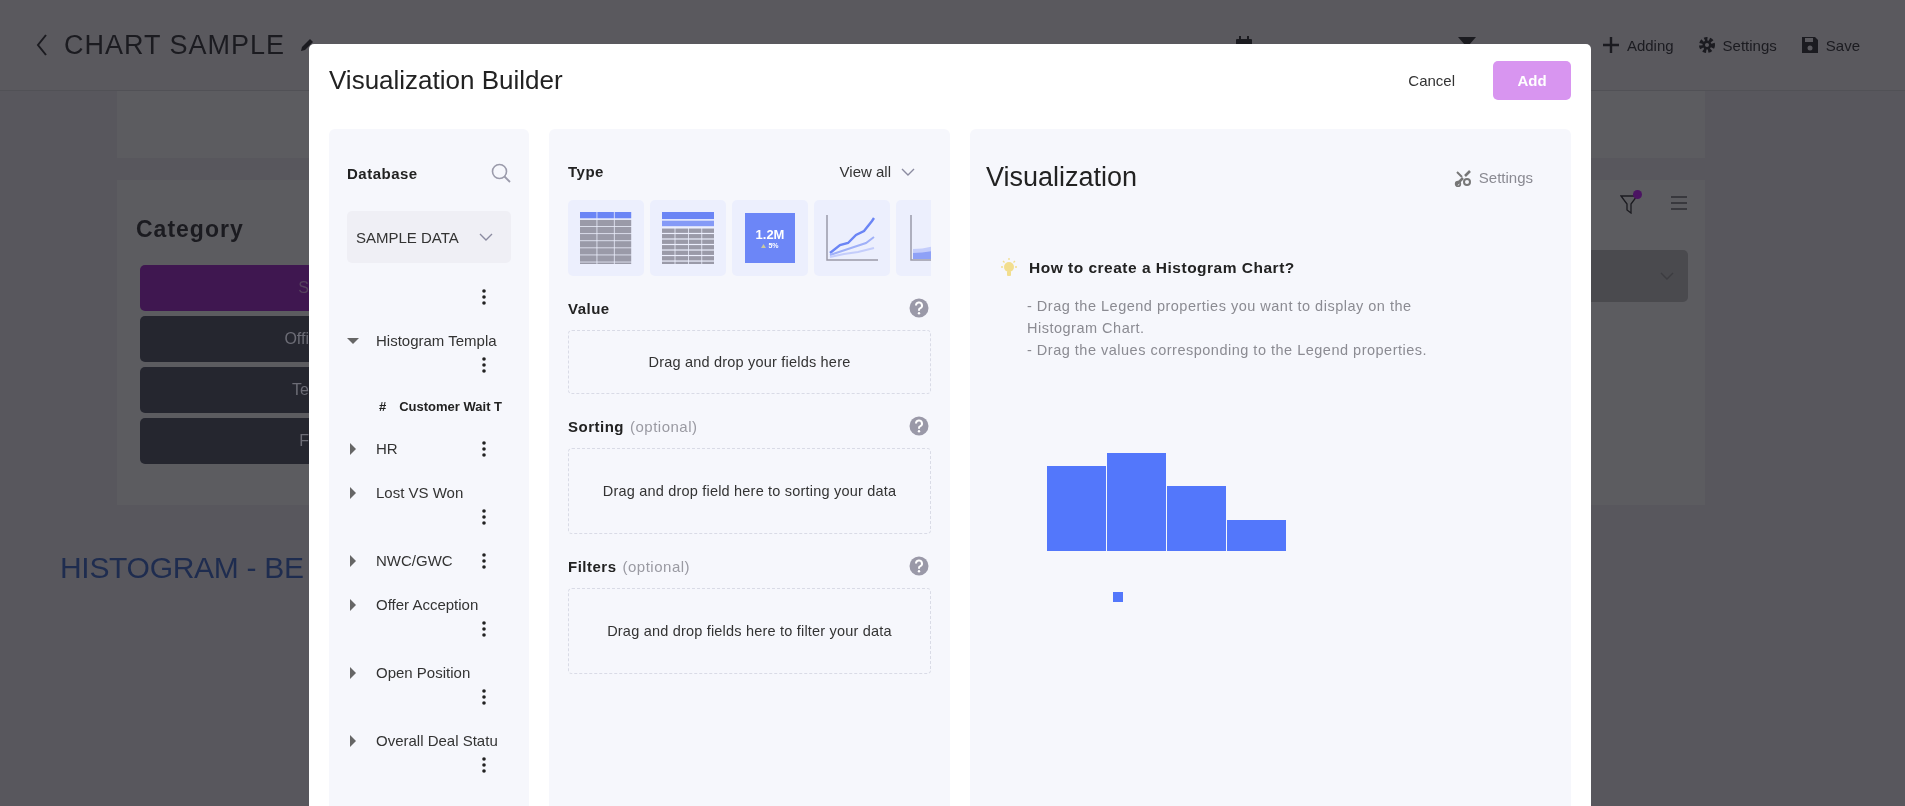  What do you see at coordinates (387, 449) in the screenshot?
I see `tree-item: HR` at bounding box center [387, 449].